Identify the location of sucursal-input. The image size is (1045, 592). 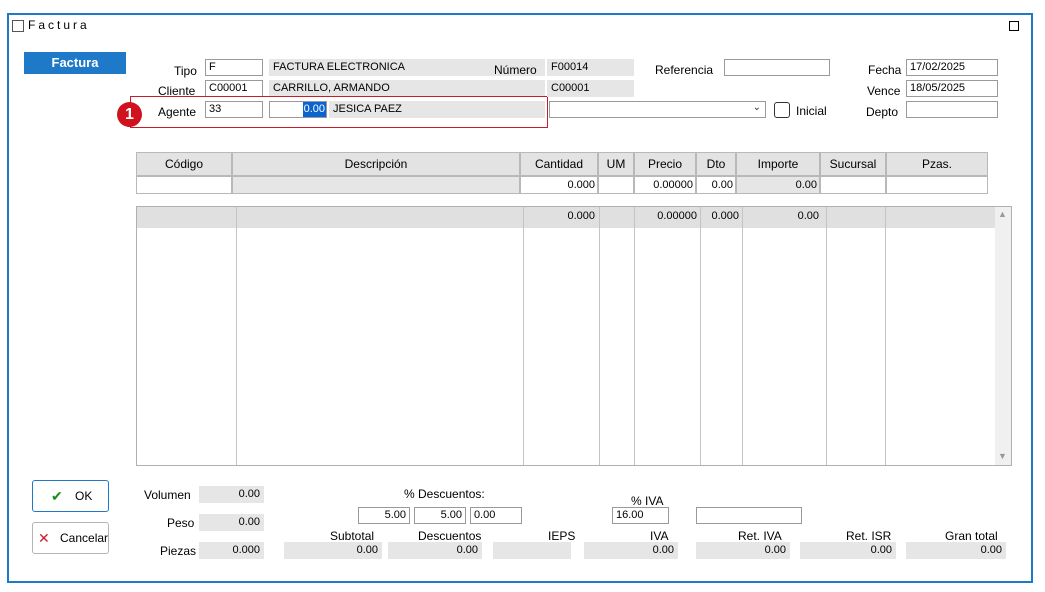
(853, 185).